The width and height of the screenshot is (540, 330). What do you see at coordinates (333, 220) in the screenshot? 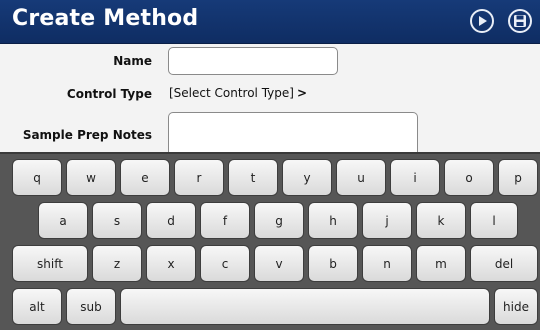
I see `key-h: h` at bounding box center [333, 220].